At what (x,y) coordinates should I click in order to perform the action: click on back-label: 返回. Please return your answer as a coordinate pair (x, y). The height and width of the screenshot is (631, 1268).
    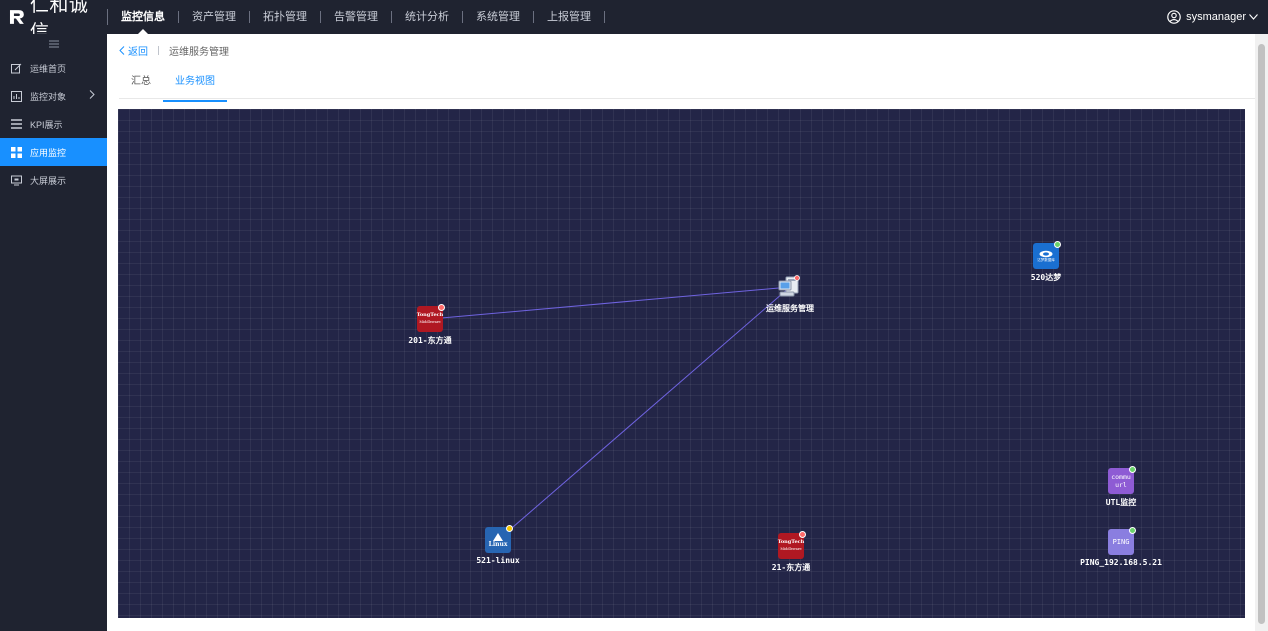
    Looking at the image, I should click on (138, 52).